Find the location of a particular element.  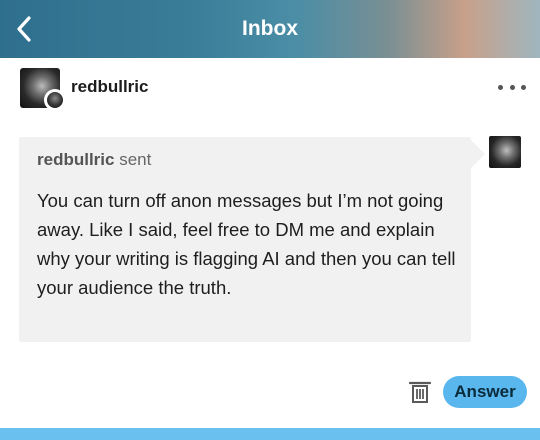

trash-icon is located at coordinates (420, 392).